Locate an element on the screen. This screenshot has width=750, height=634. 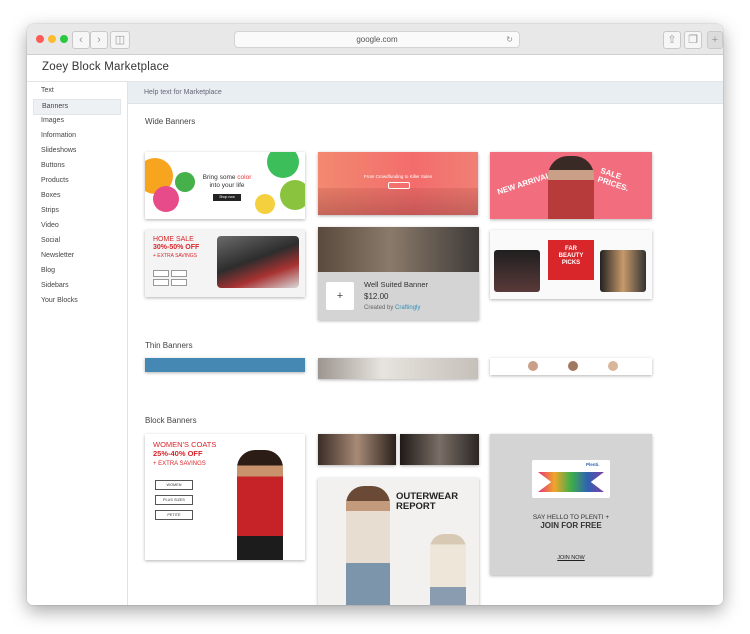
sidebar-item-slideshows: Slideshows is located at coordinates (76, 151).